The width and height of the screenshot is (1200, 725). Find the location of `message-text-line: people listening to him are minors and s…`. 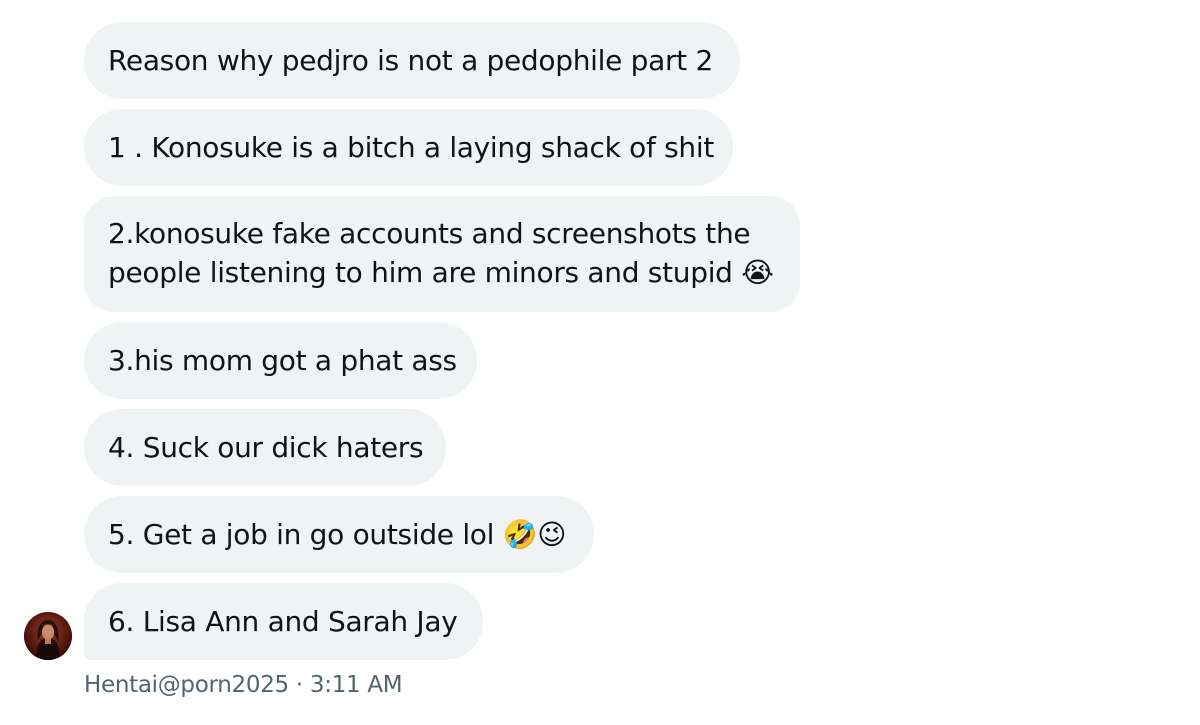

message-text-line: people listening to him are minors and s… is located at coordinates (441, 272).